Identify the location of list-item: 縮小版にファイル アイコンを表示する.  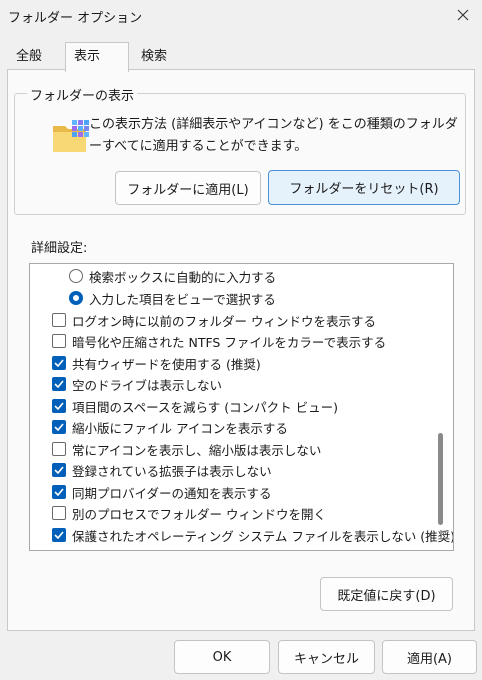
(170, 427).